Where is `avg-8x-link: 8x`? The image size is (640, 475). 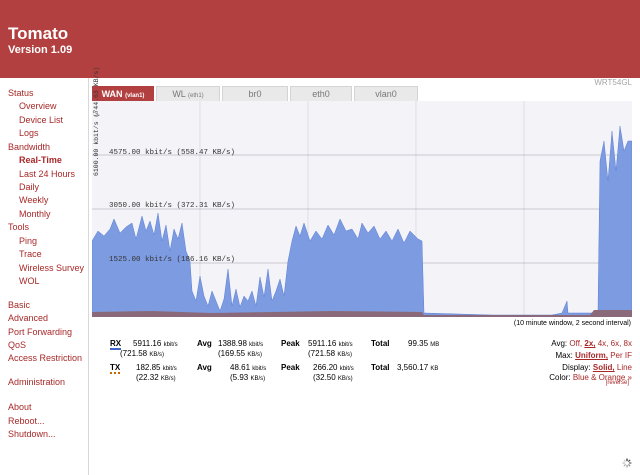 avg-8x-link: 8x is located at coordinates (628, 343).